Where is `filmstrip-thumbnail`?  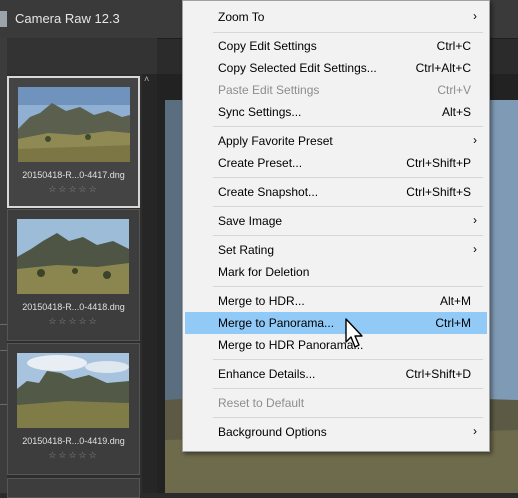
filmstrip-thumbnail is located at coordinates (73, 488).